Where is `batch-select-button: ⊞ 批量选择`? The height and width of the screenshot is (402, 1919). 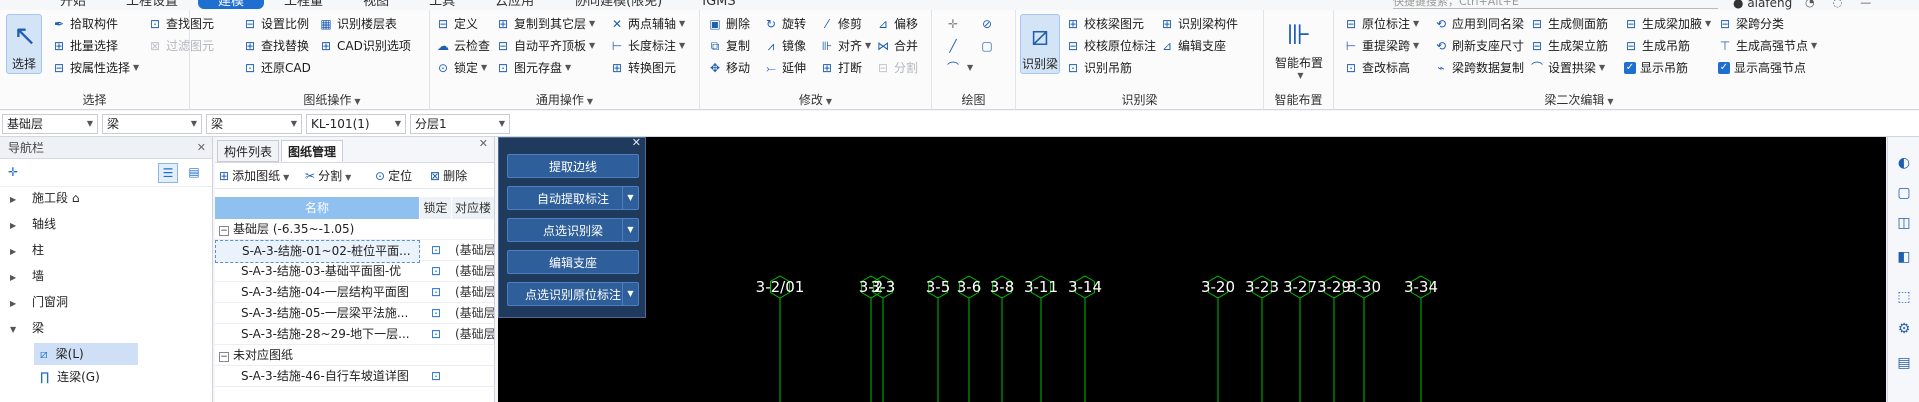
batch-select-button: ⊞ 批量选择 is located at coordinates (85, 46).